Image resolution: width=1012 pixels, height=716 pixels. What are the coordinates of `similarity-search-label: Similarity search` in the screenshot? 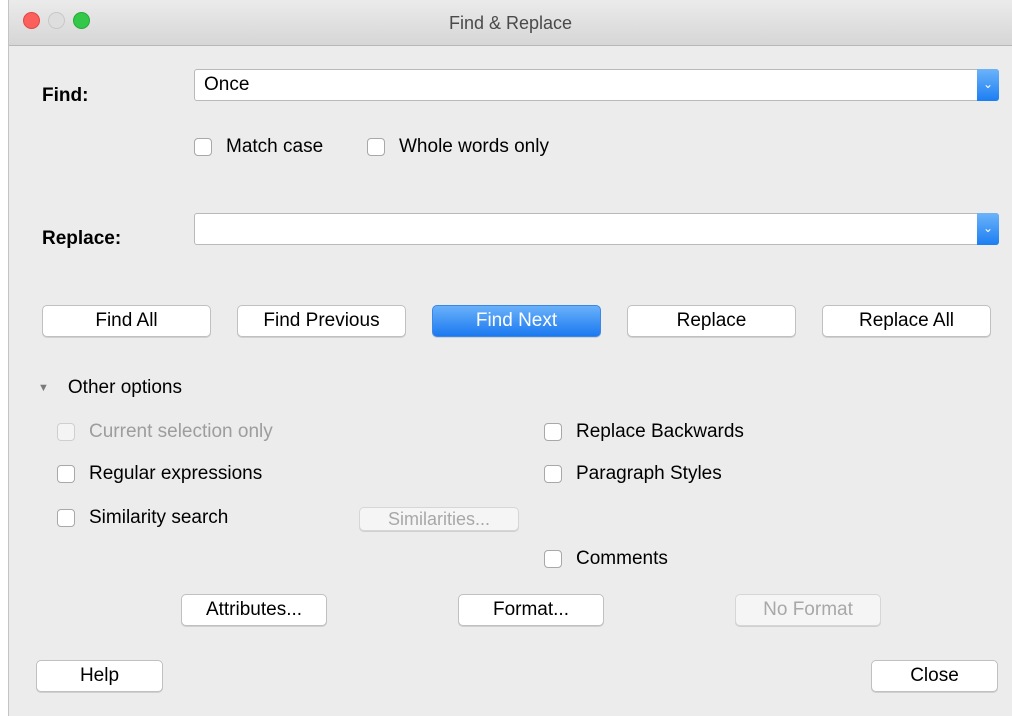 It's located at (159, 517).